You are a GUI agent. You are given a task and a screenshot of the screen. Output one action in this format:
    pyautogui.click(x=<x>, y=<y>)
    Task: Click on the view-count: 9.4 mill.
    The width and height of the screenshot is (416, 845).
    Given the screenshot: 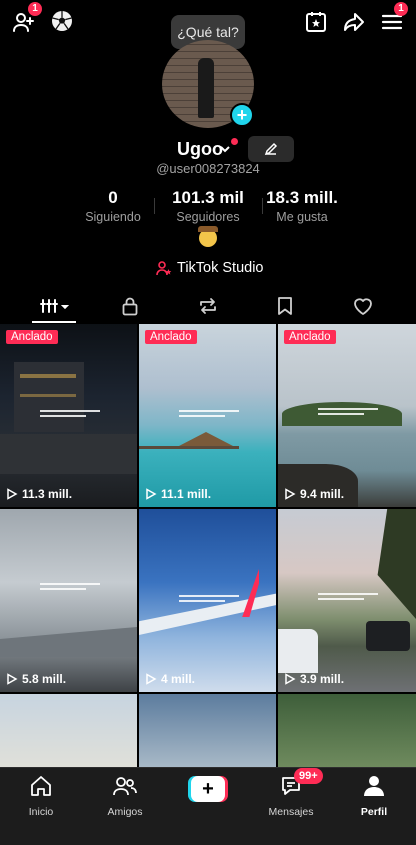 What is the action you would take?
    pyautogui.click(x=314, y=494)
    